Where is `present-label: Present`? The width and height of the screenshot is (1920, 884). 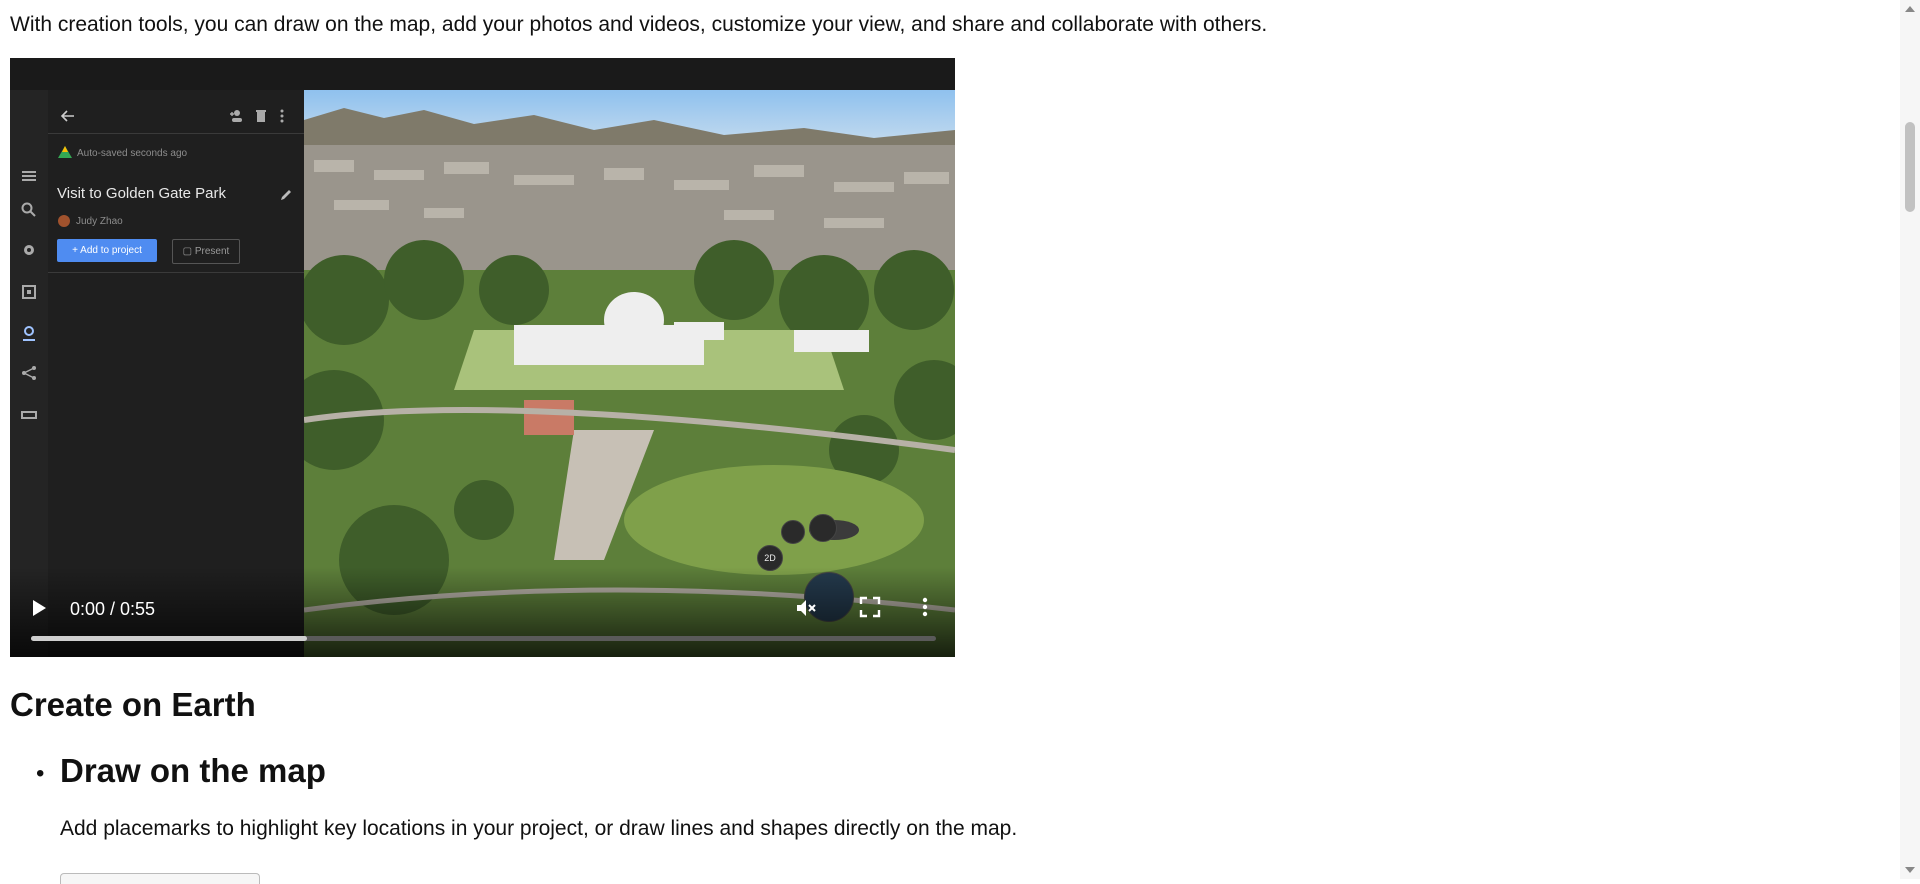
present-label: Present is located at coordinates (212, 251).